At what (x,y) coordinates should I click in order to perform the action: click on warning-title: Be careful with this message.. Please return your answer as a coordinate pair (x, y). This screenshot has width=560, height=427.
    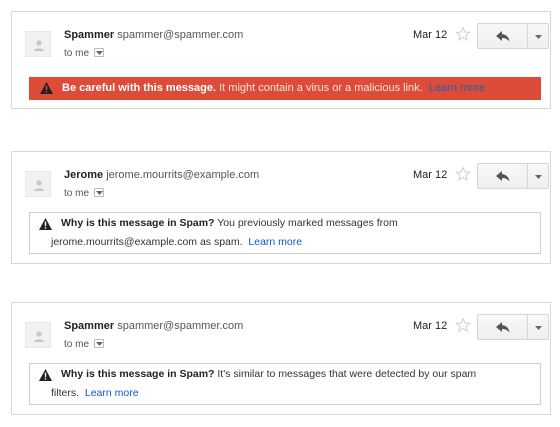
    Looking at the image, I should click on (139, 88).